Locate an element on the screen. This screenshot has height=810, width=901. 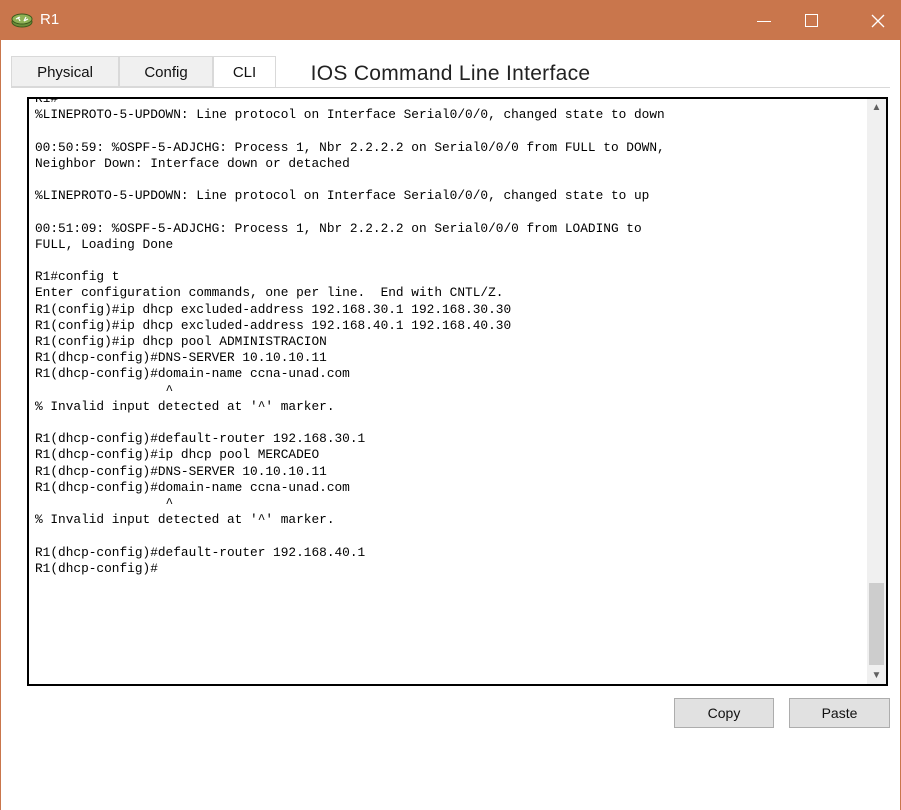
router-icon is located at coordinates (22, 20).